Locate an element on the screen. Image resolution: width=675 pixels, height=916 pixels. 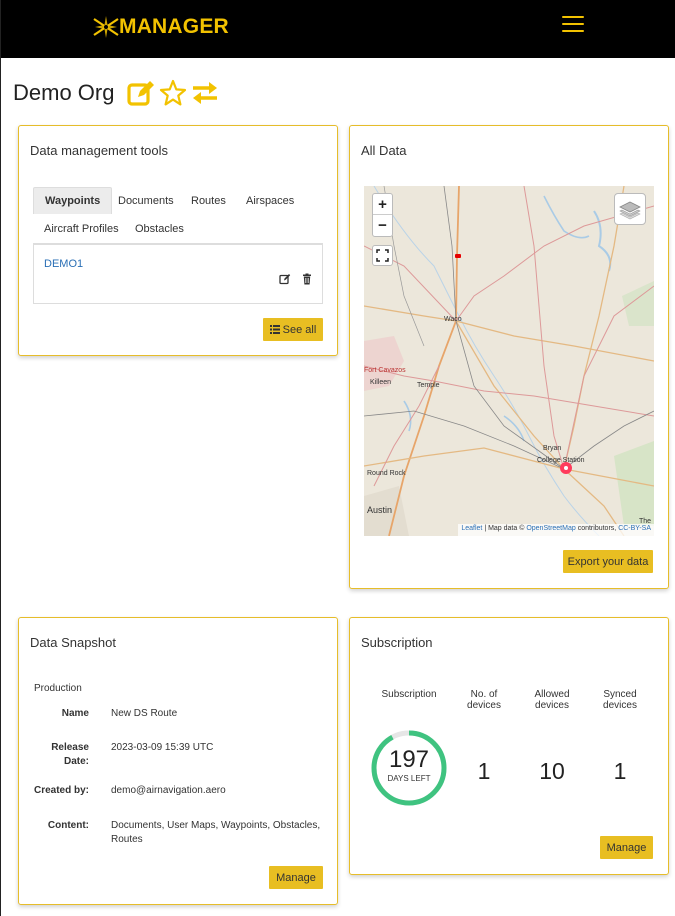
subscription-header: Subscription is located at coordinates (409, 694).